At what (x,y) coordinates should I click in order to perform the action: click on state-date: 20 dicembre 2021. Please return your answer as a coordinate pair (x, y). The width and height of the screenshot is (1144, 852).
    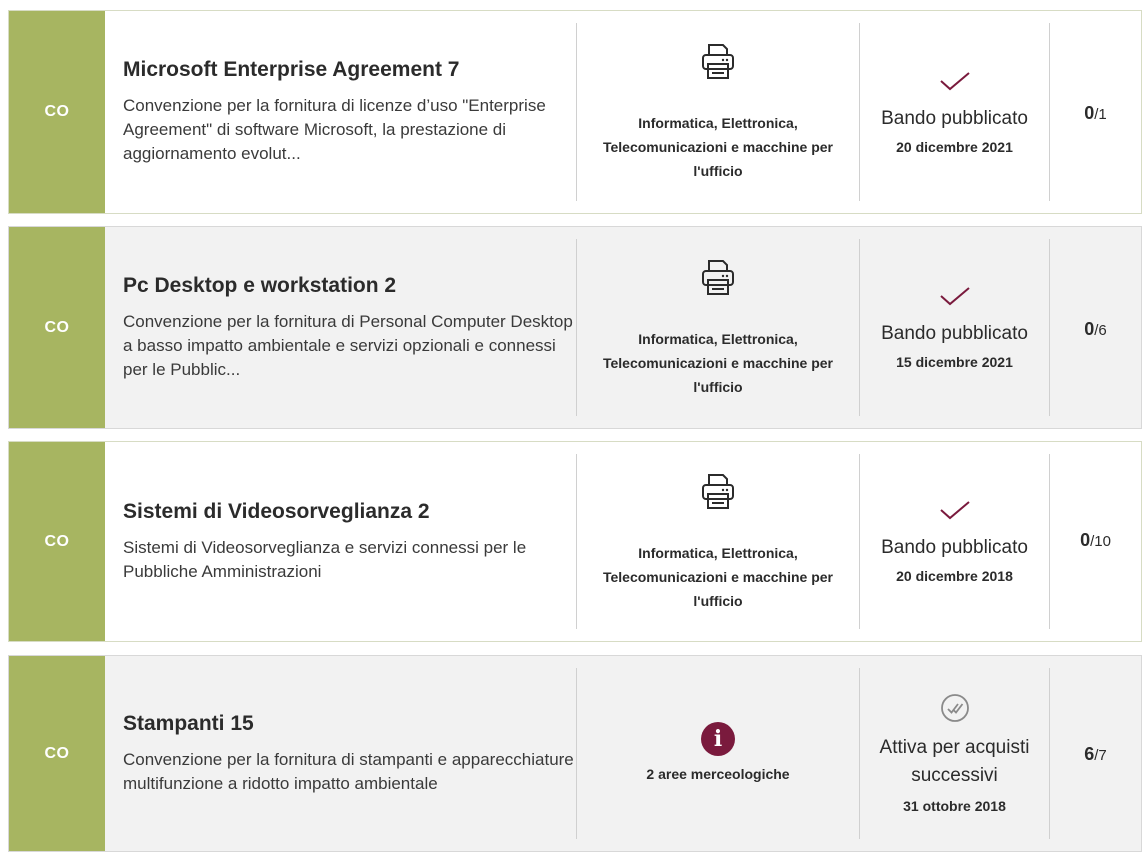
    Looking at the image, I should click on (954, 146).